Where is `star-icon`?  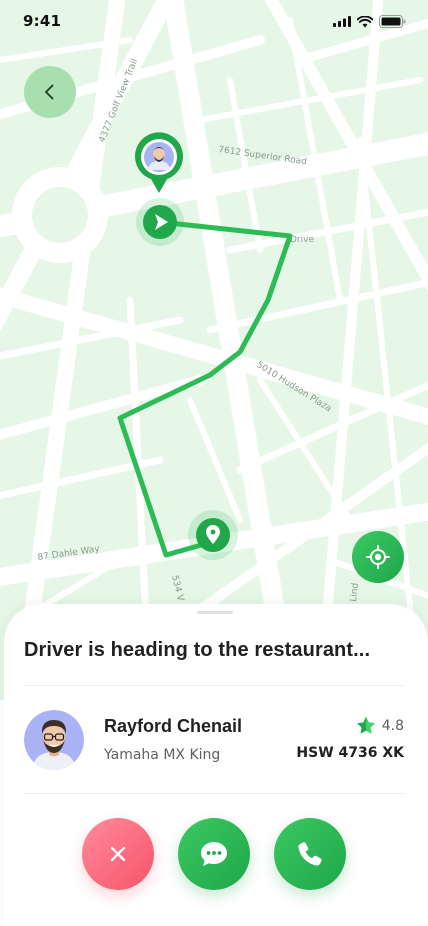
star-icon is located at coordinates (365, 725).